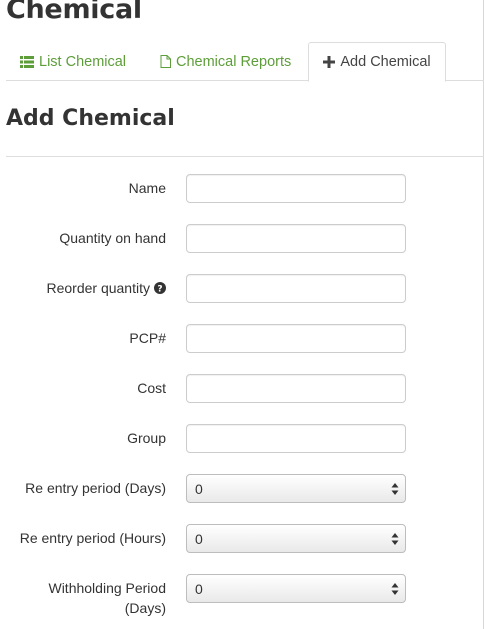 The image size is (484, 629). What do you see at coordinates (296, 438) in the screenshot?
I see `group-input` at bounding box center [296, 438].